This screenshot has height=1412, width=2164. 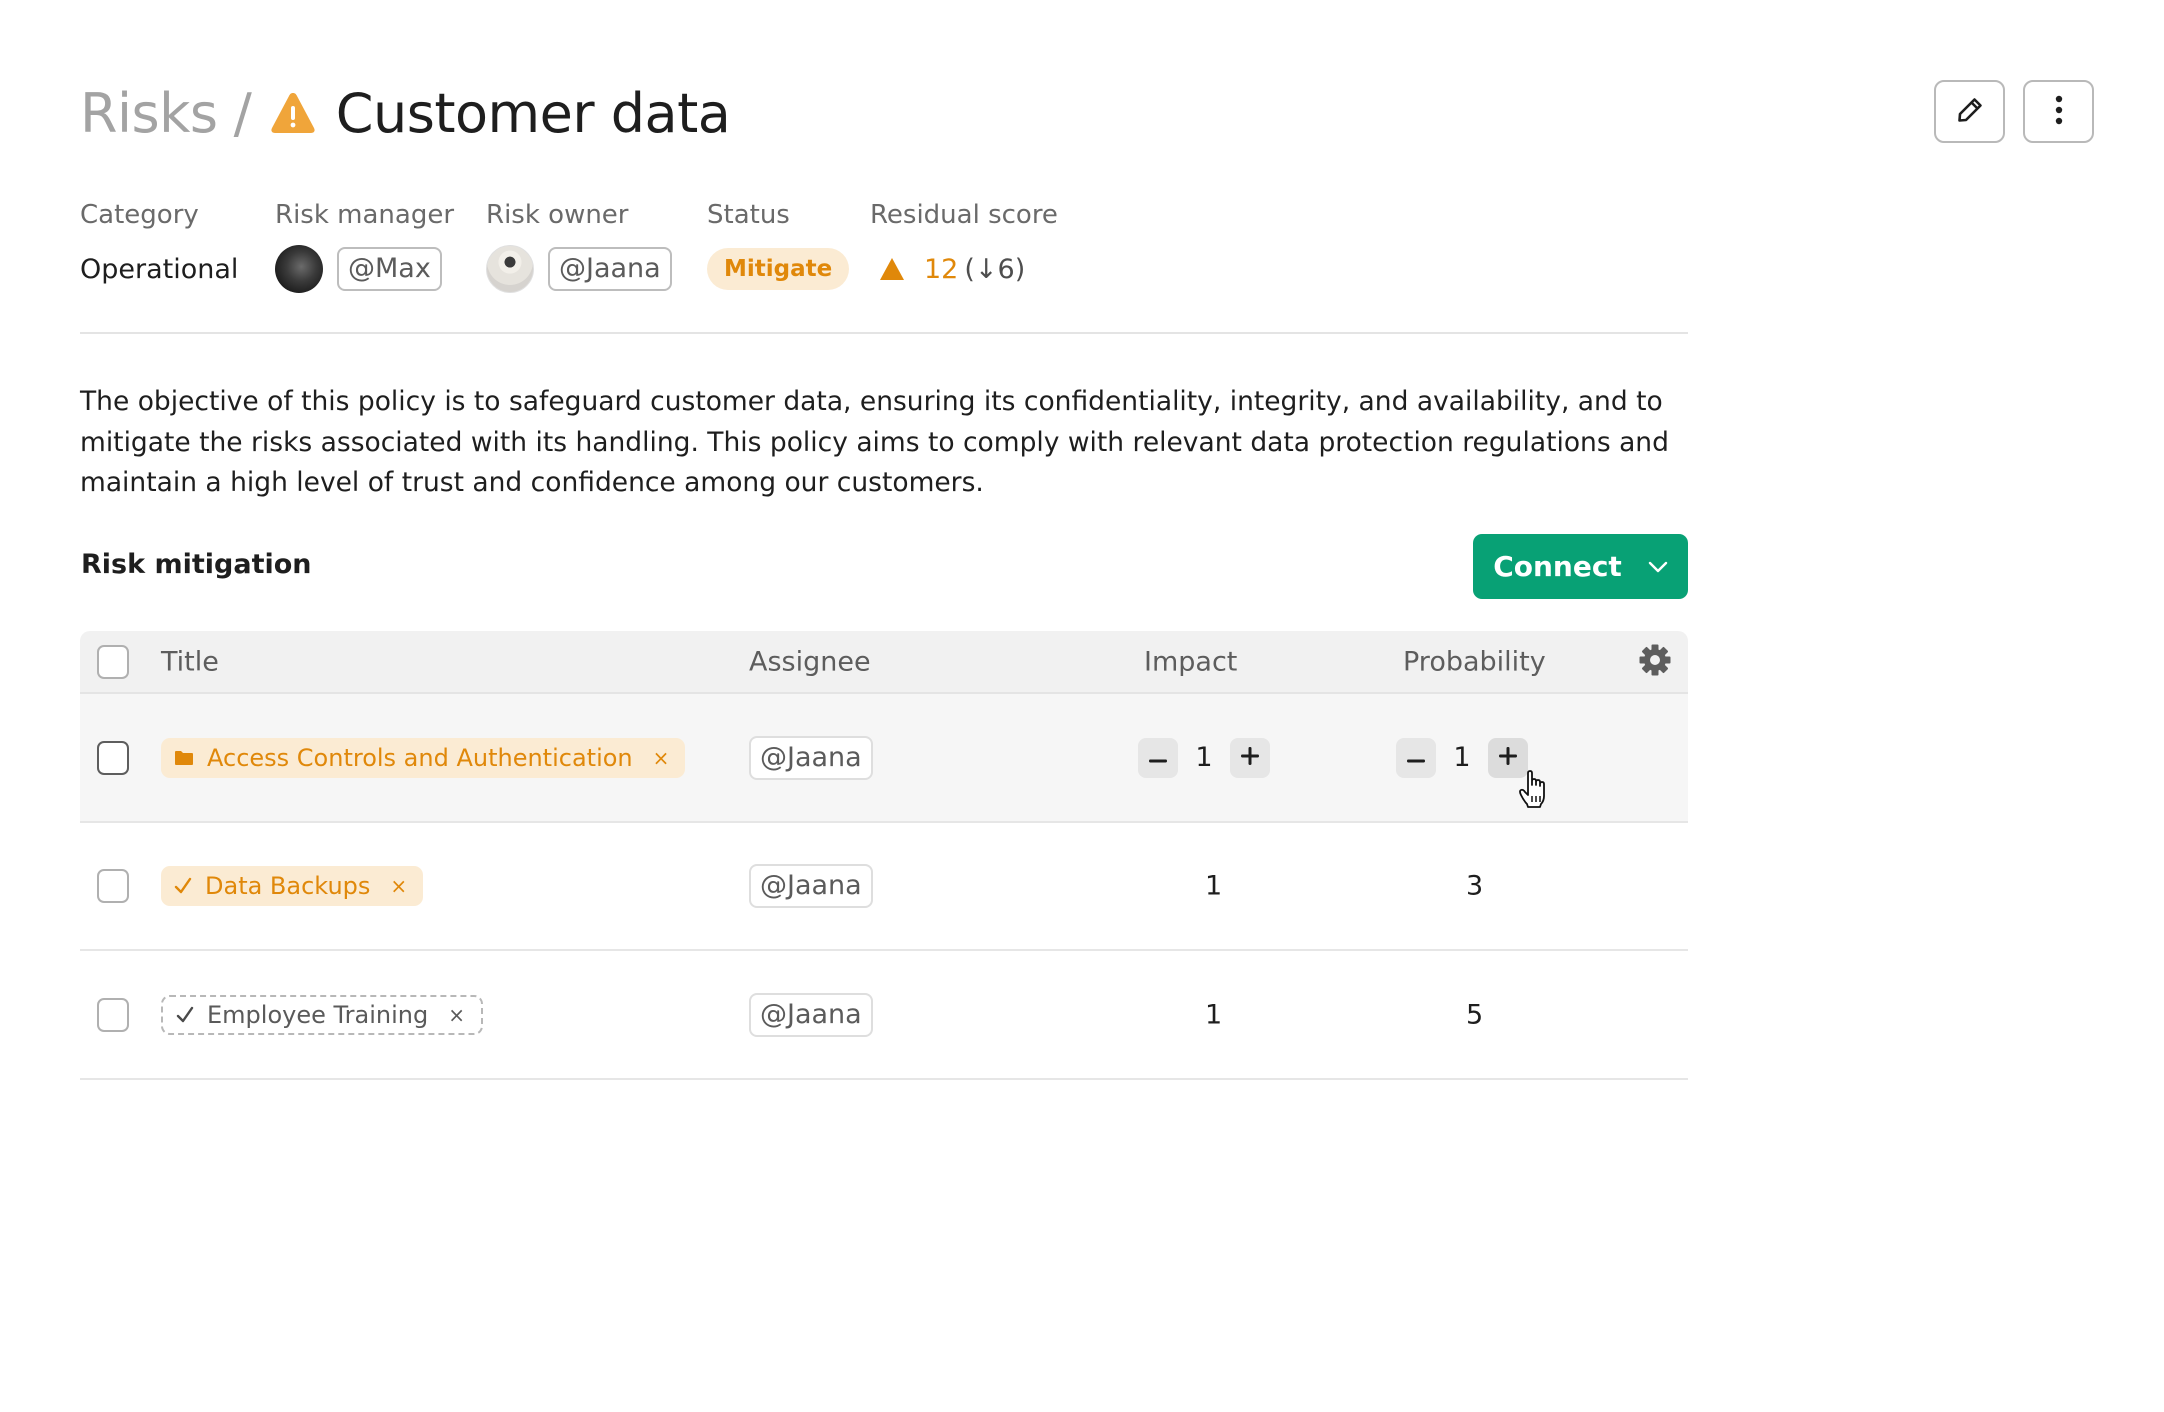 What do you see at coordinates (941, 269) in the screenshot?
I see `residual-score-value: 12` at bounding box center [941, 269].